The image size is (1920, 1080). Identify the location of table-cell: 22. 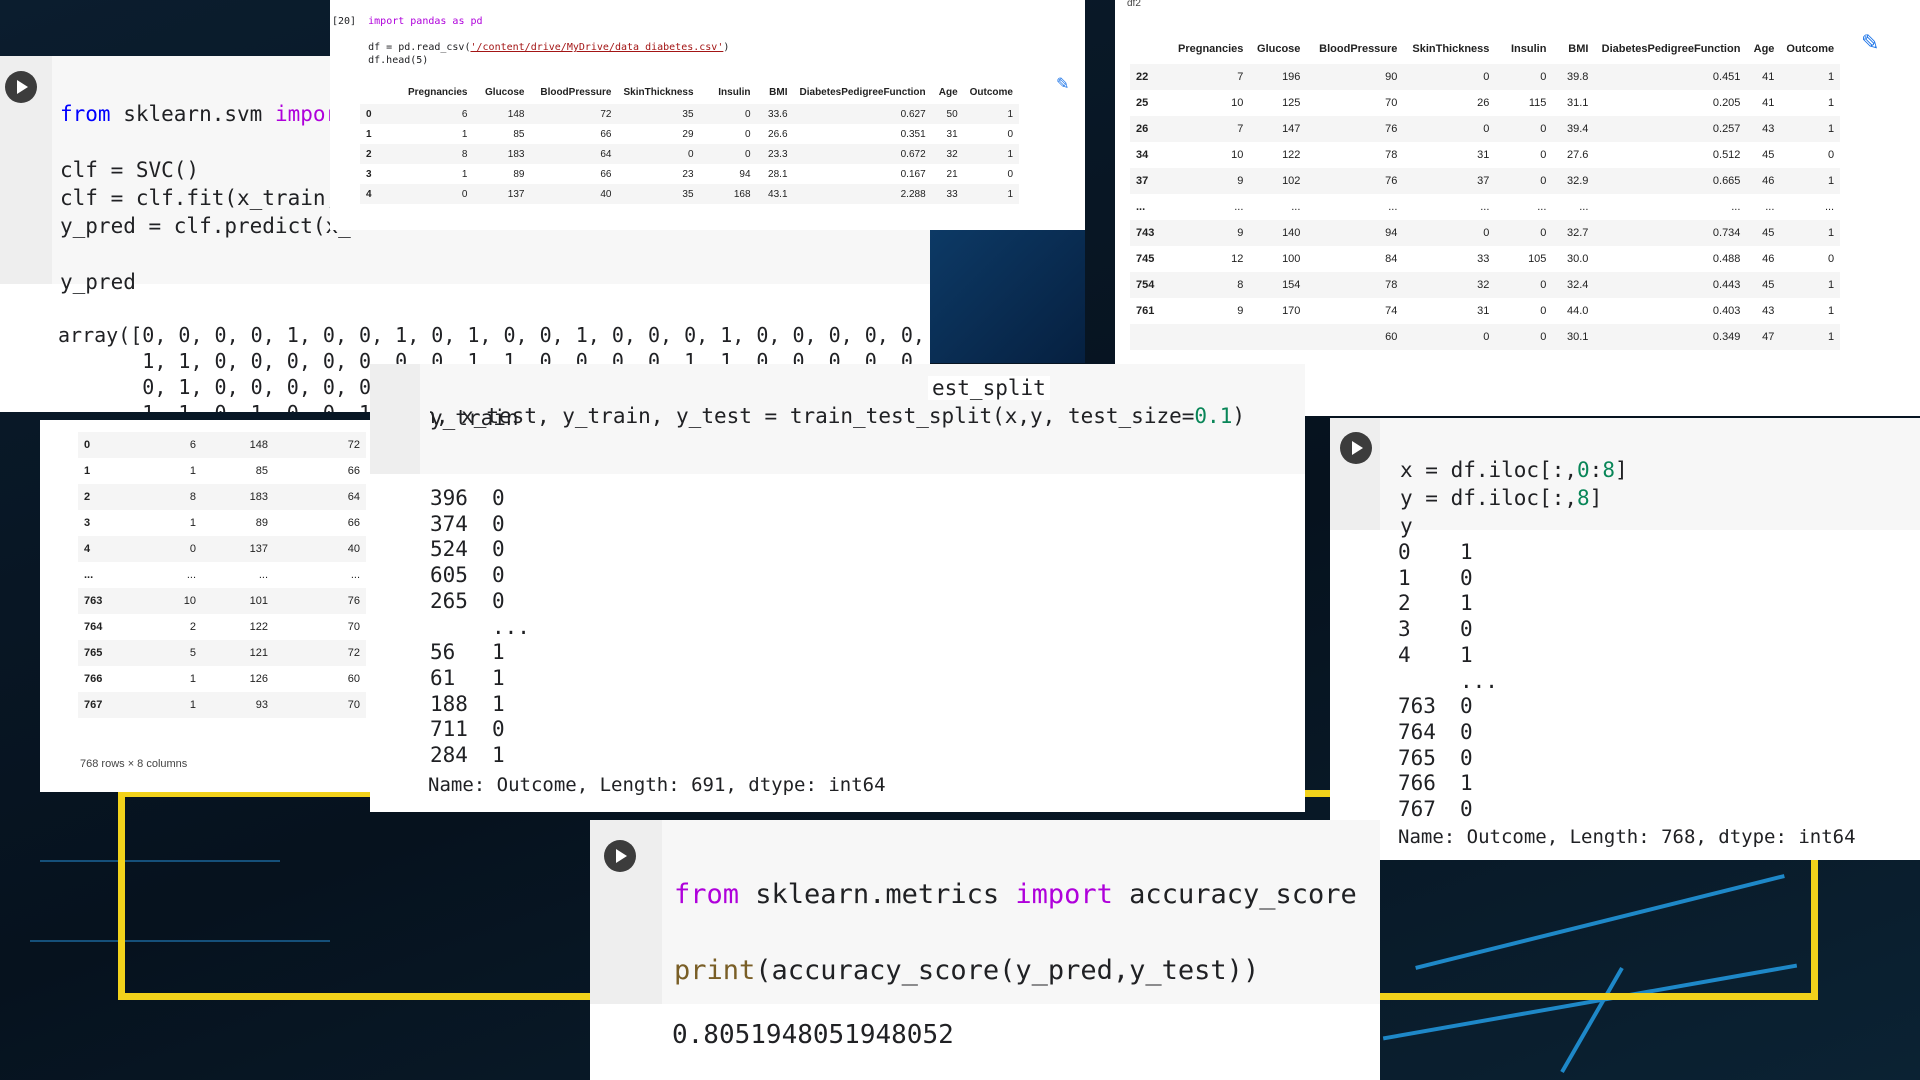
(1151, 77).